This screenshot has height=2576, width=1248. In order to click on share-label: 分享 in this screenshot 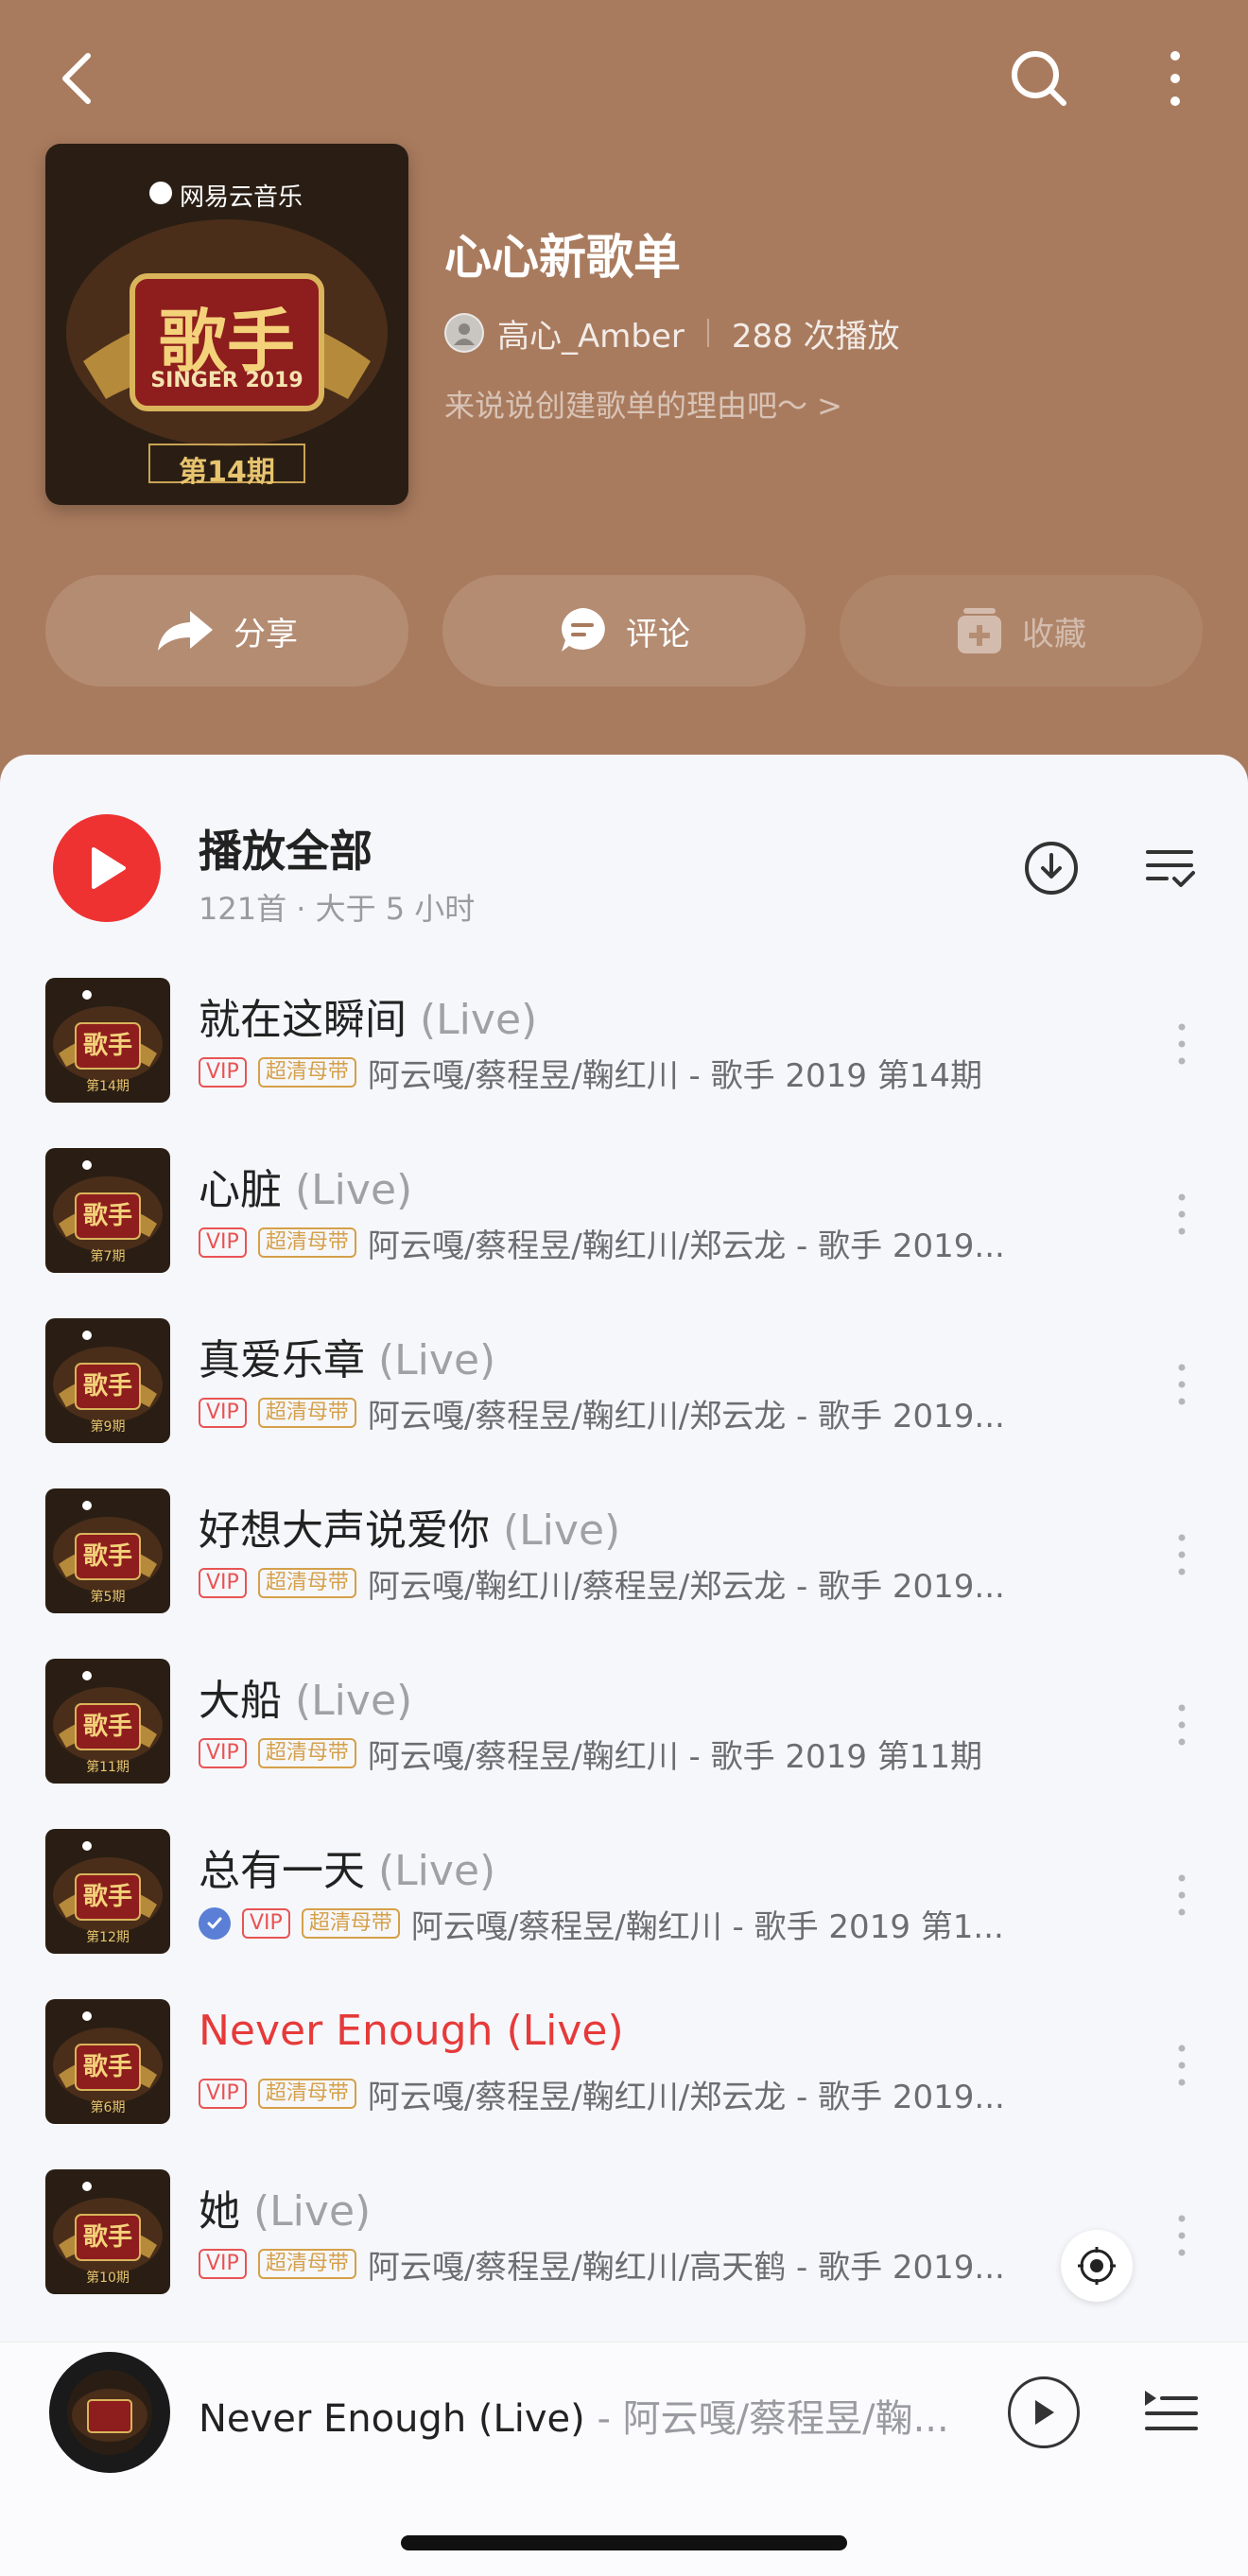, I will do `click(266, 634)`.